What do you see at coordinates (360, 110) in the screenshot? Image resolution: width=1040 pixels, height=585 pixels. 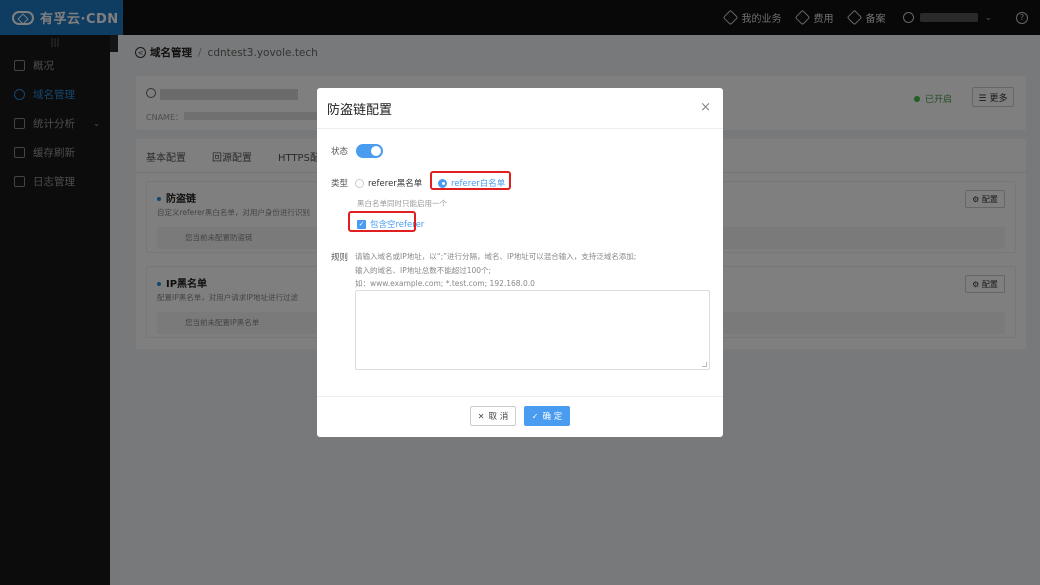 I see `dialog-title: 防盗链配置` at bounding box center [360, 110].